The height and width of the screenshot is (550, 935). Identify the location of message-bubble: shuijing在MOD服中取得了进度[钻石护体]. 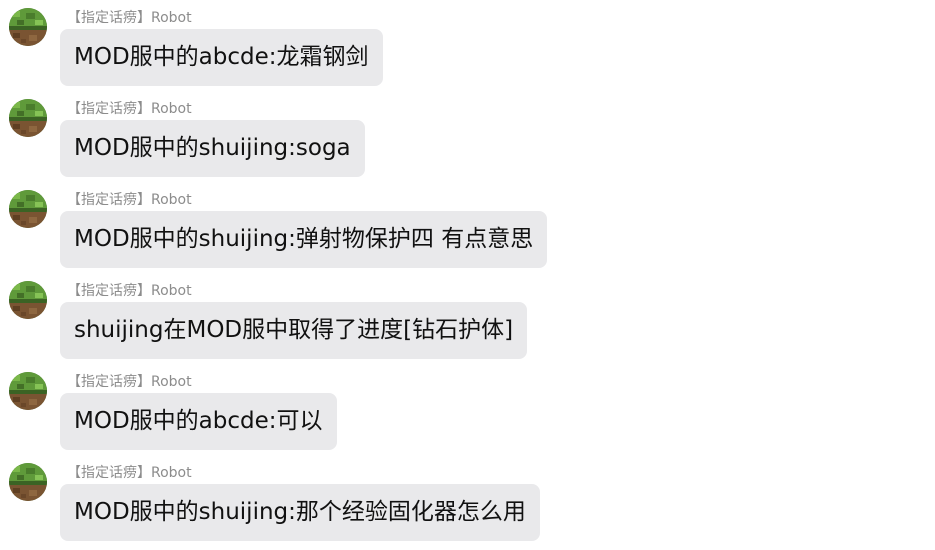
(294, 330).